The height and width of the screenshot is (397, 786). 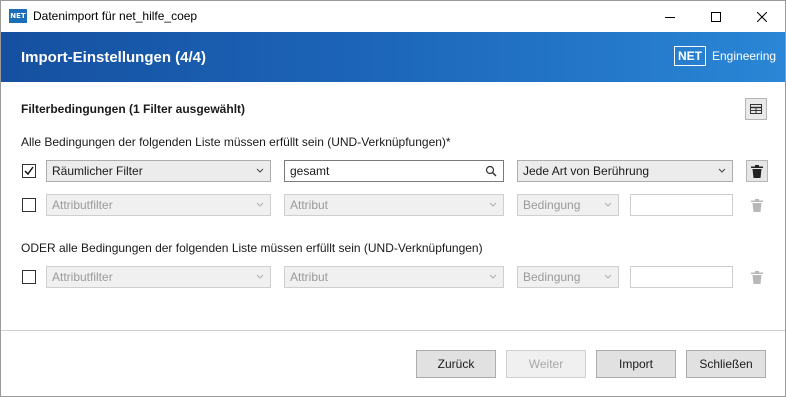 I want to click on next-button: Weiter, so click(x=546, y=364).